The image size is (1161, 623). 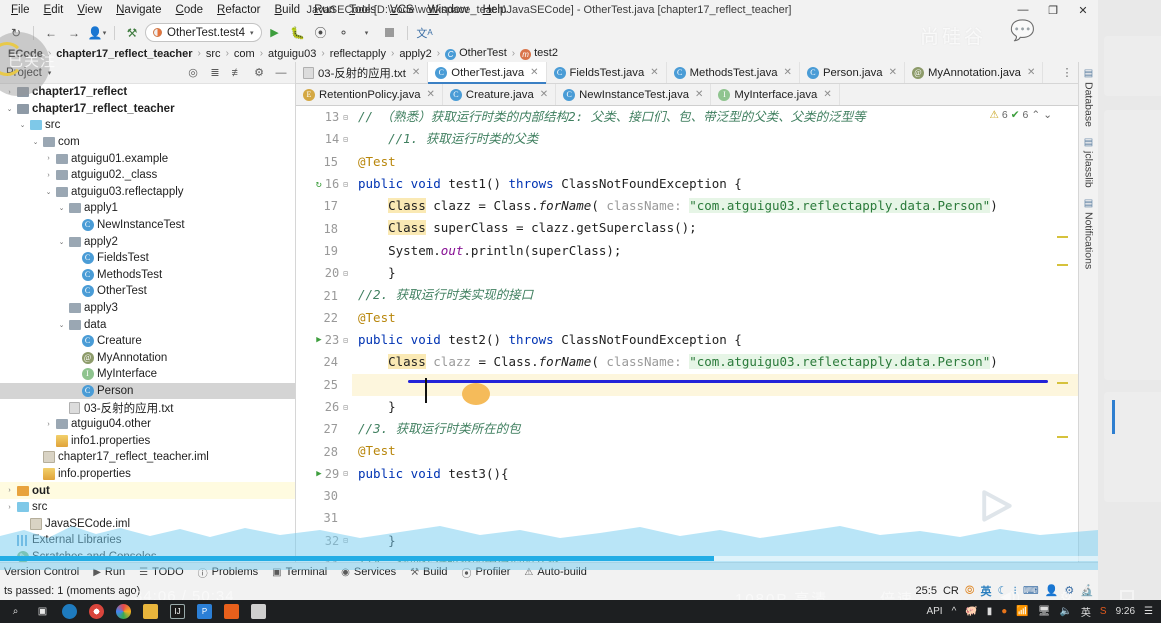 I want to click on code-line-29: public void test3(){, so click(x=715, y=474).